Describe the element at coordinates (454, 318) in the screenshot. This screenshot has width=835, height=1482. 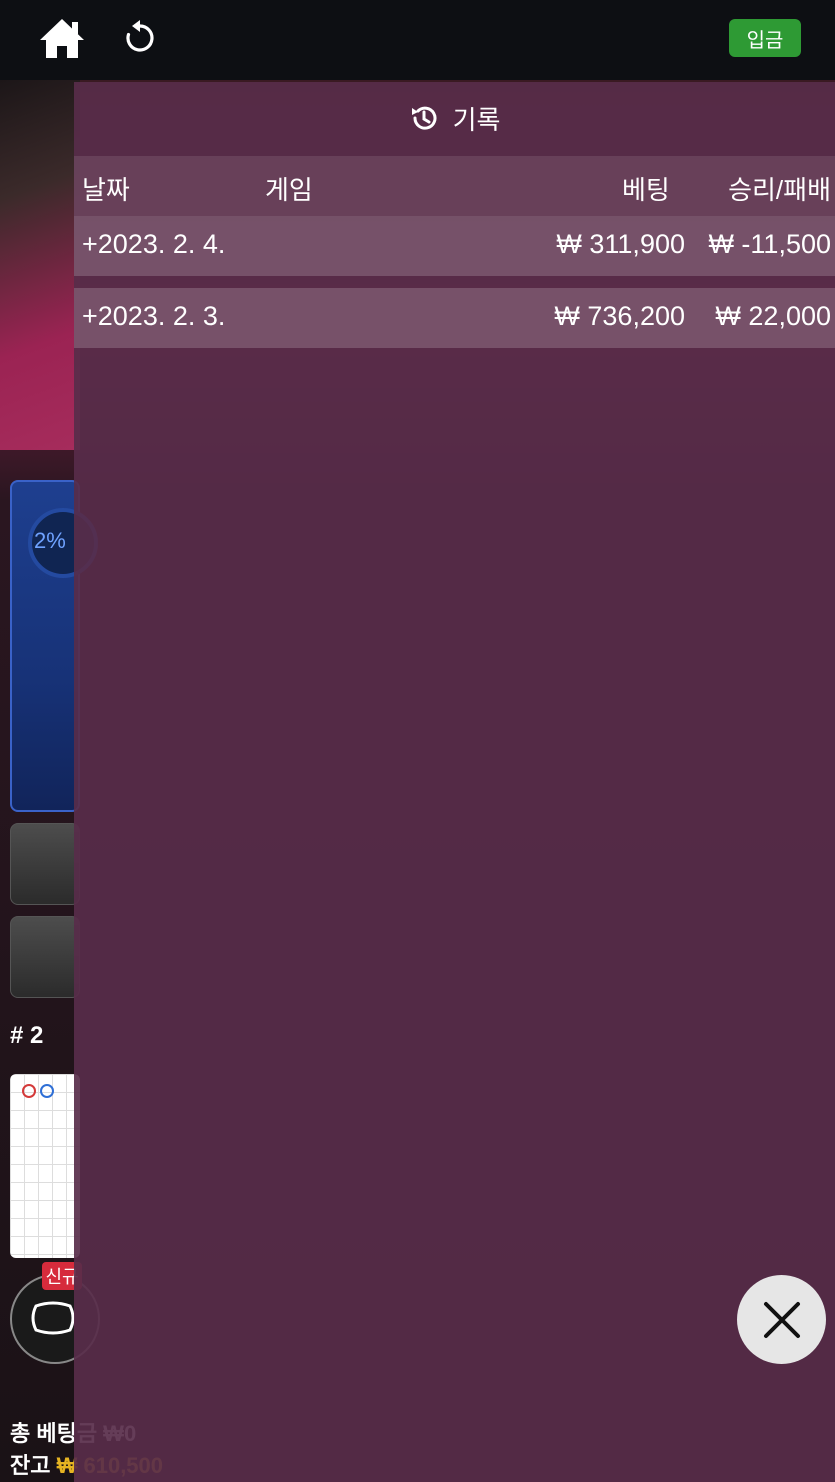
I see `history-row: +2023. 2. 3. ₩ 736,200 ₩ 22,000` at that location.